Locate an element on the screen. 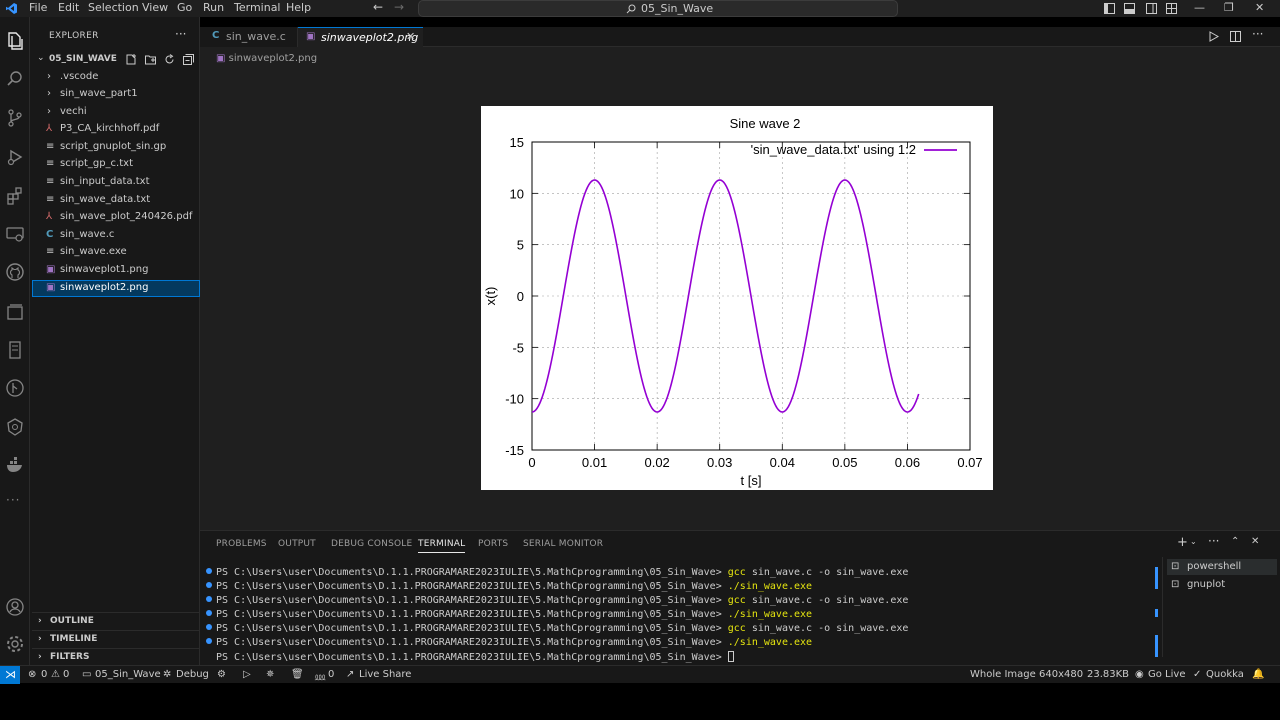 The image size is (1280, 720). tab-sin-wave-c: C sin_wave.c is located at coordinates (249, 37).